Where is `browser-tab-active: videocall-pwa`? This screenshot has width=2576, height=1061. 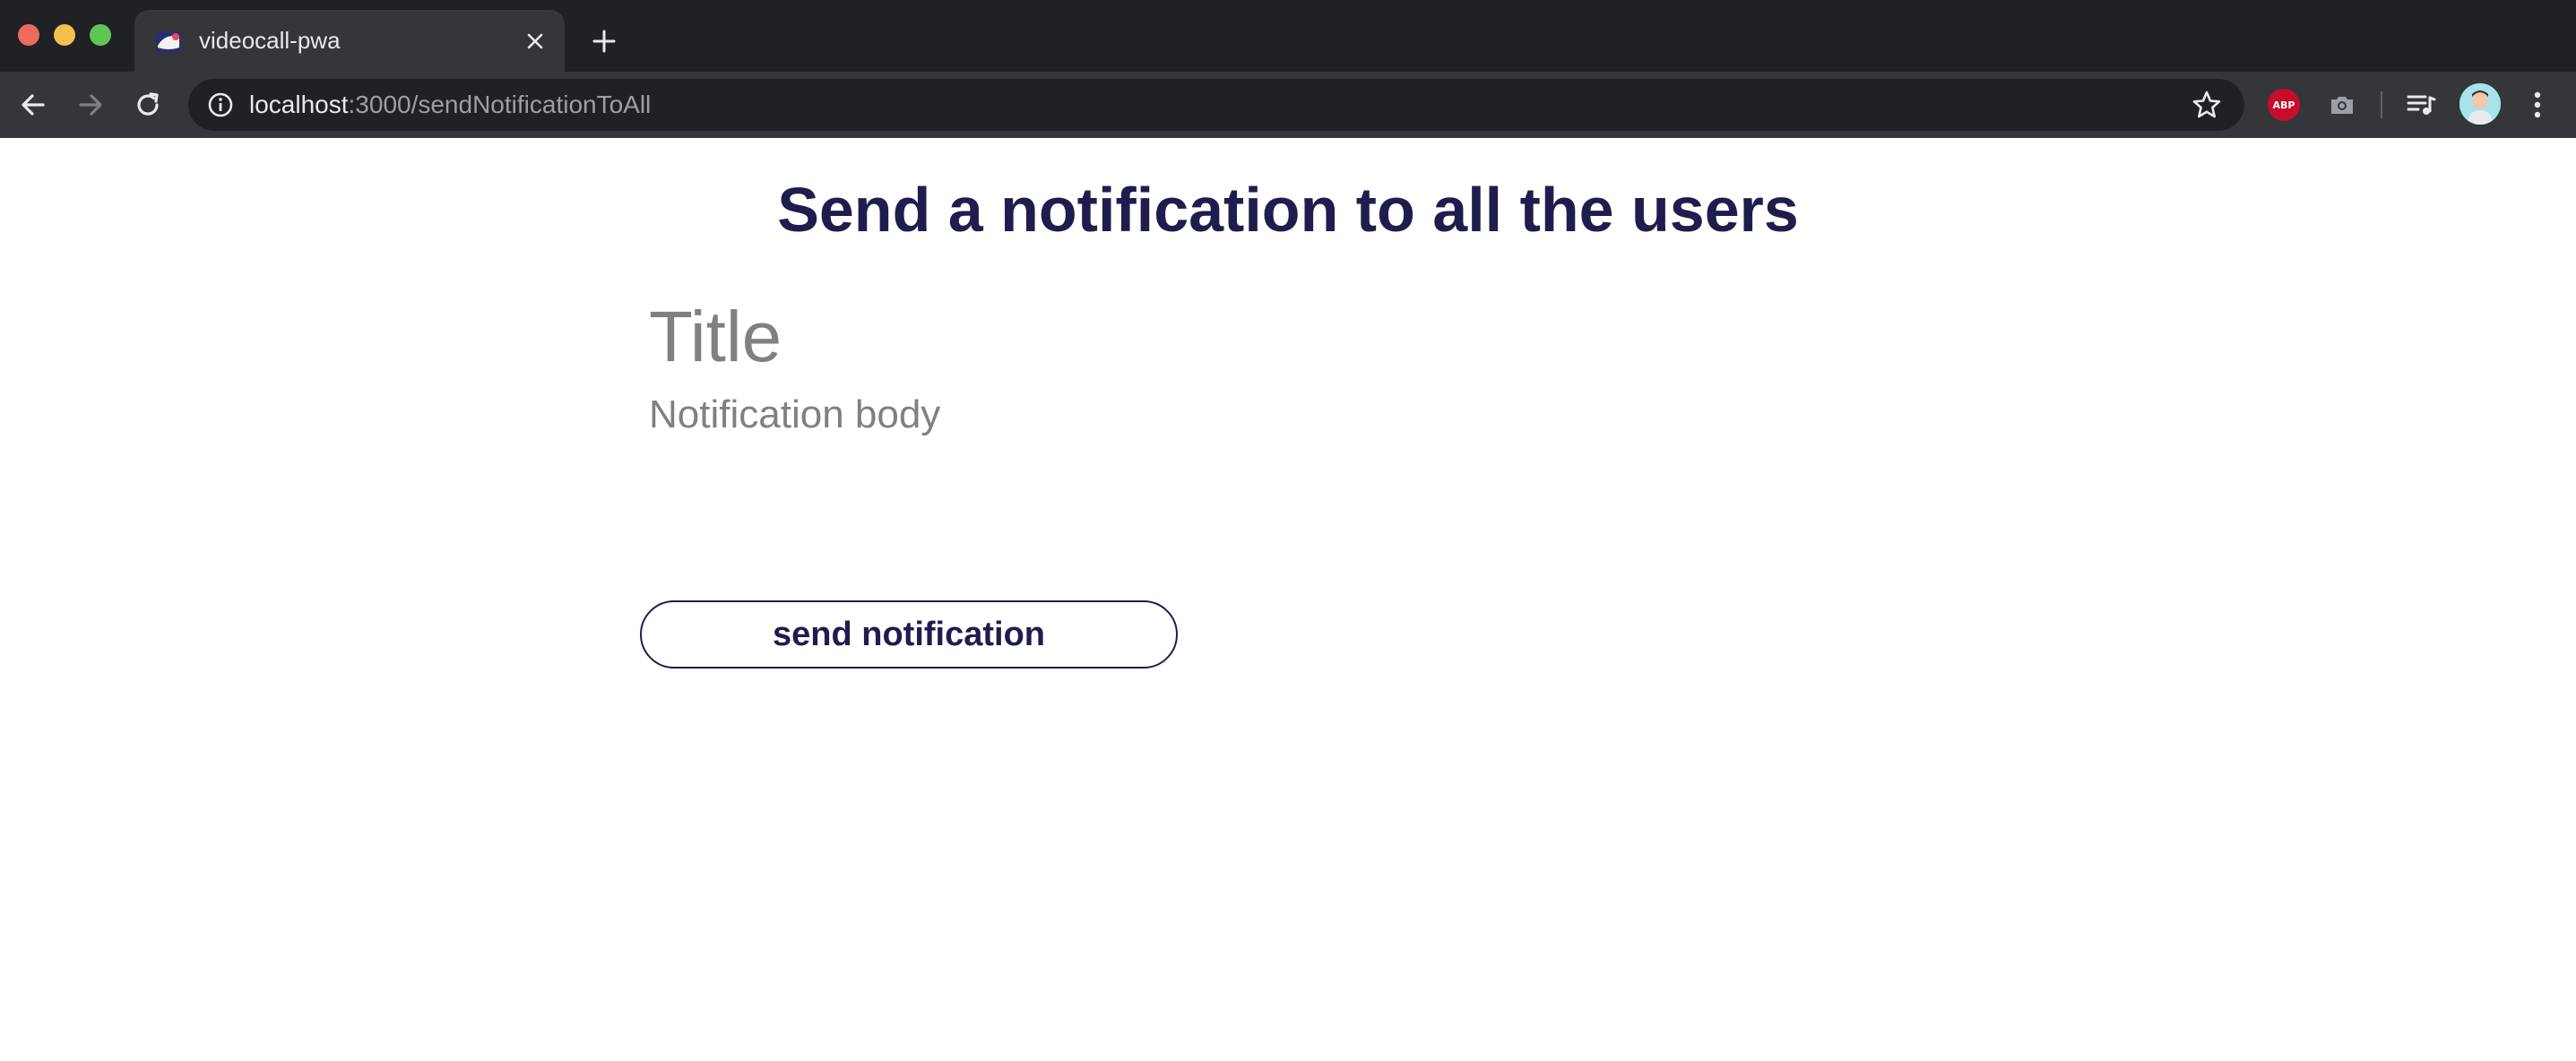
browser-tab-active: videocall-pwa is located at coordinates (349, 41).